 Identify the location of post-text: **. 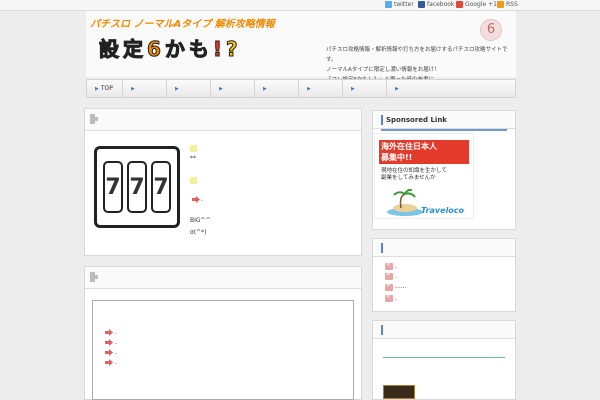
(193, 158).